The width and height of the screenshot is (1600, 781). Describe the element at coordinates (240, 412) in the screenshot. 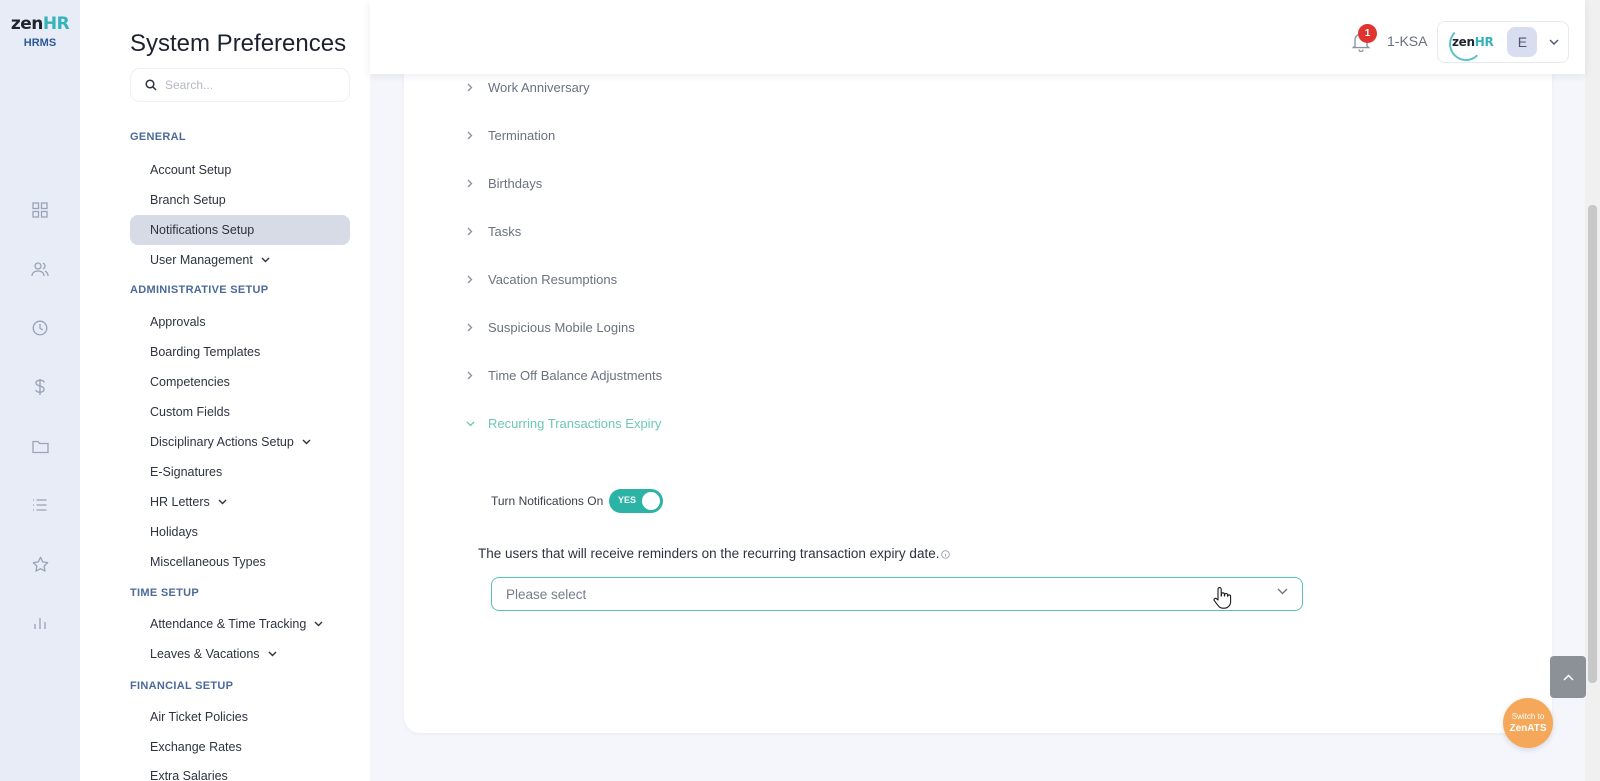

I see `sidebar-item-custom-fields: Custom Fields` at that location.